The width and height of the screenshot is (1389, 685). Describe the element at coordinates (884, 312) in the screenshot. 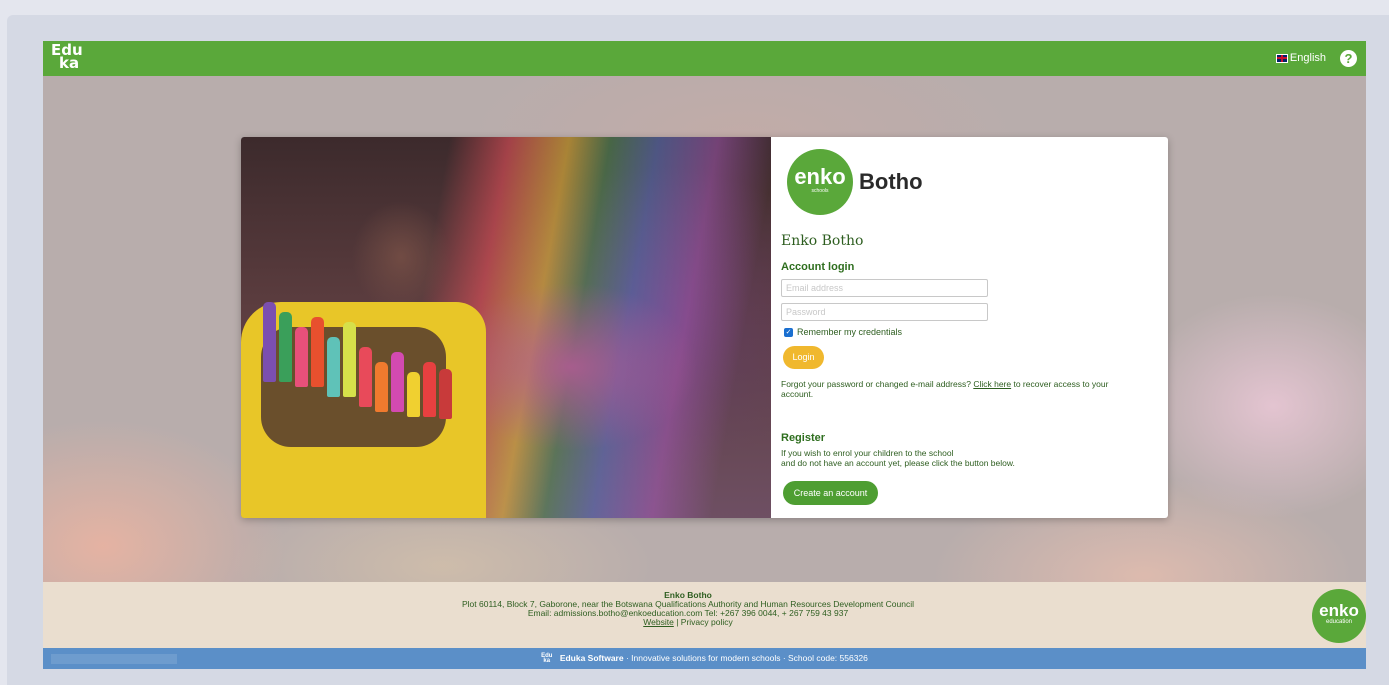

I see `password-field` at that location.